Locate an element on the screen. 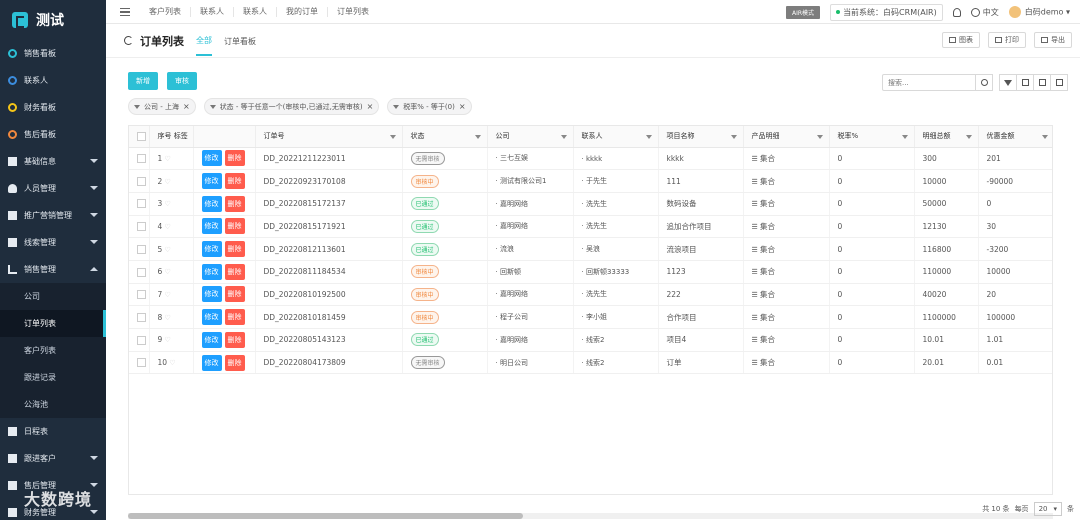 Image resolution: width=1080 pixels, height=520 pixels. sidebar-bottom-item-1: 跟进客户 is located at coordinates (53, 458).